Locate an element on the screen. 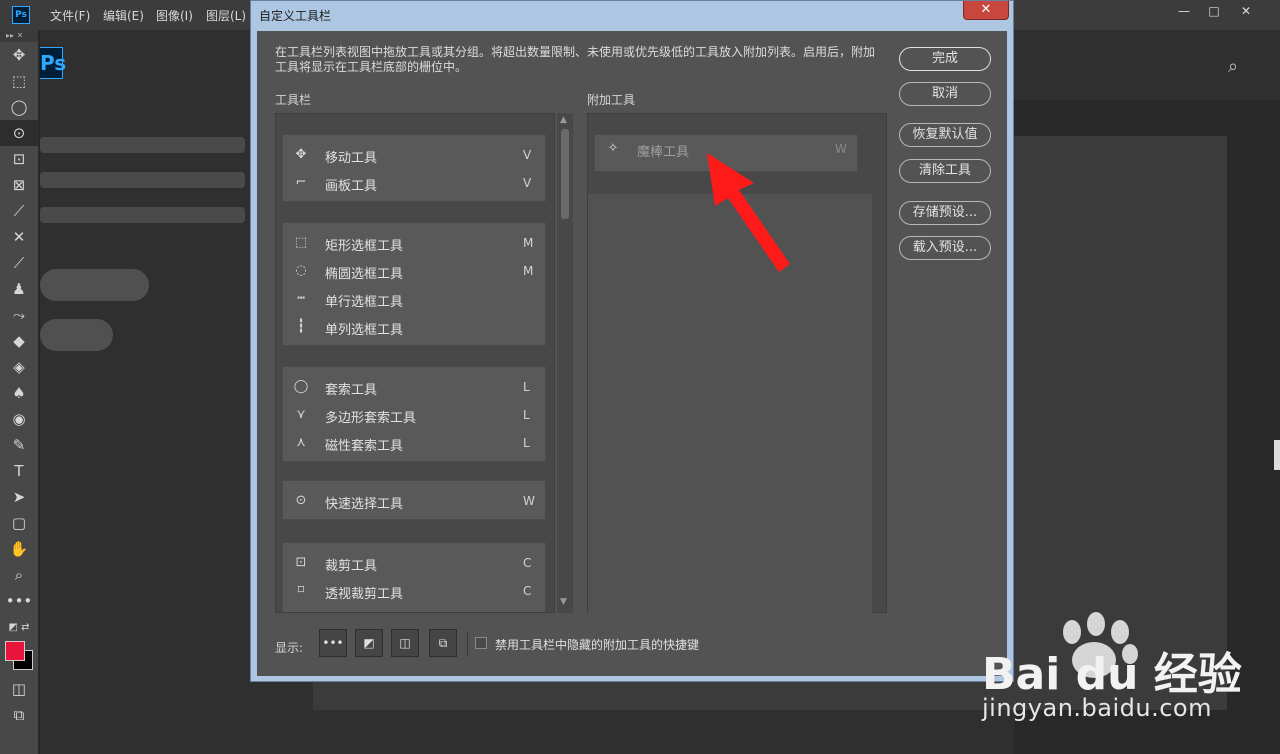  tool-row: ✥ 移动工具 V is located at coordinates (415, 155).